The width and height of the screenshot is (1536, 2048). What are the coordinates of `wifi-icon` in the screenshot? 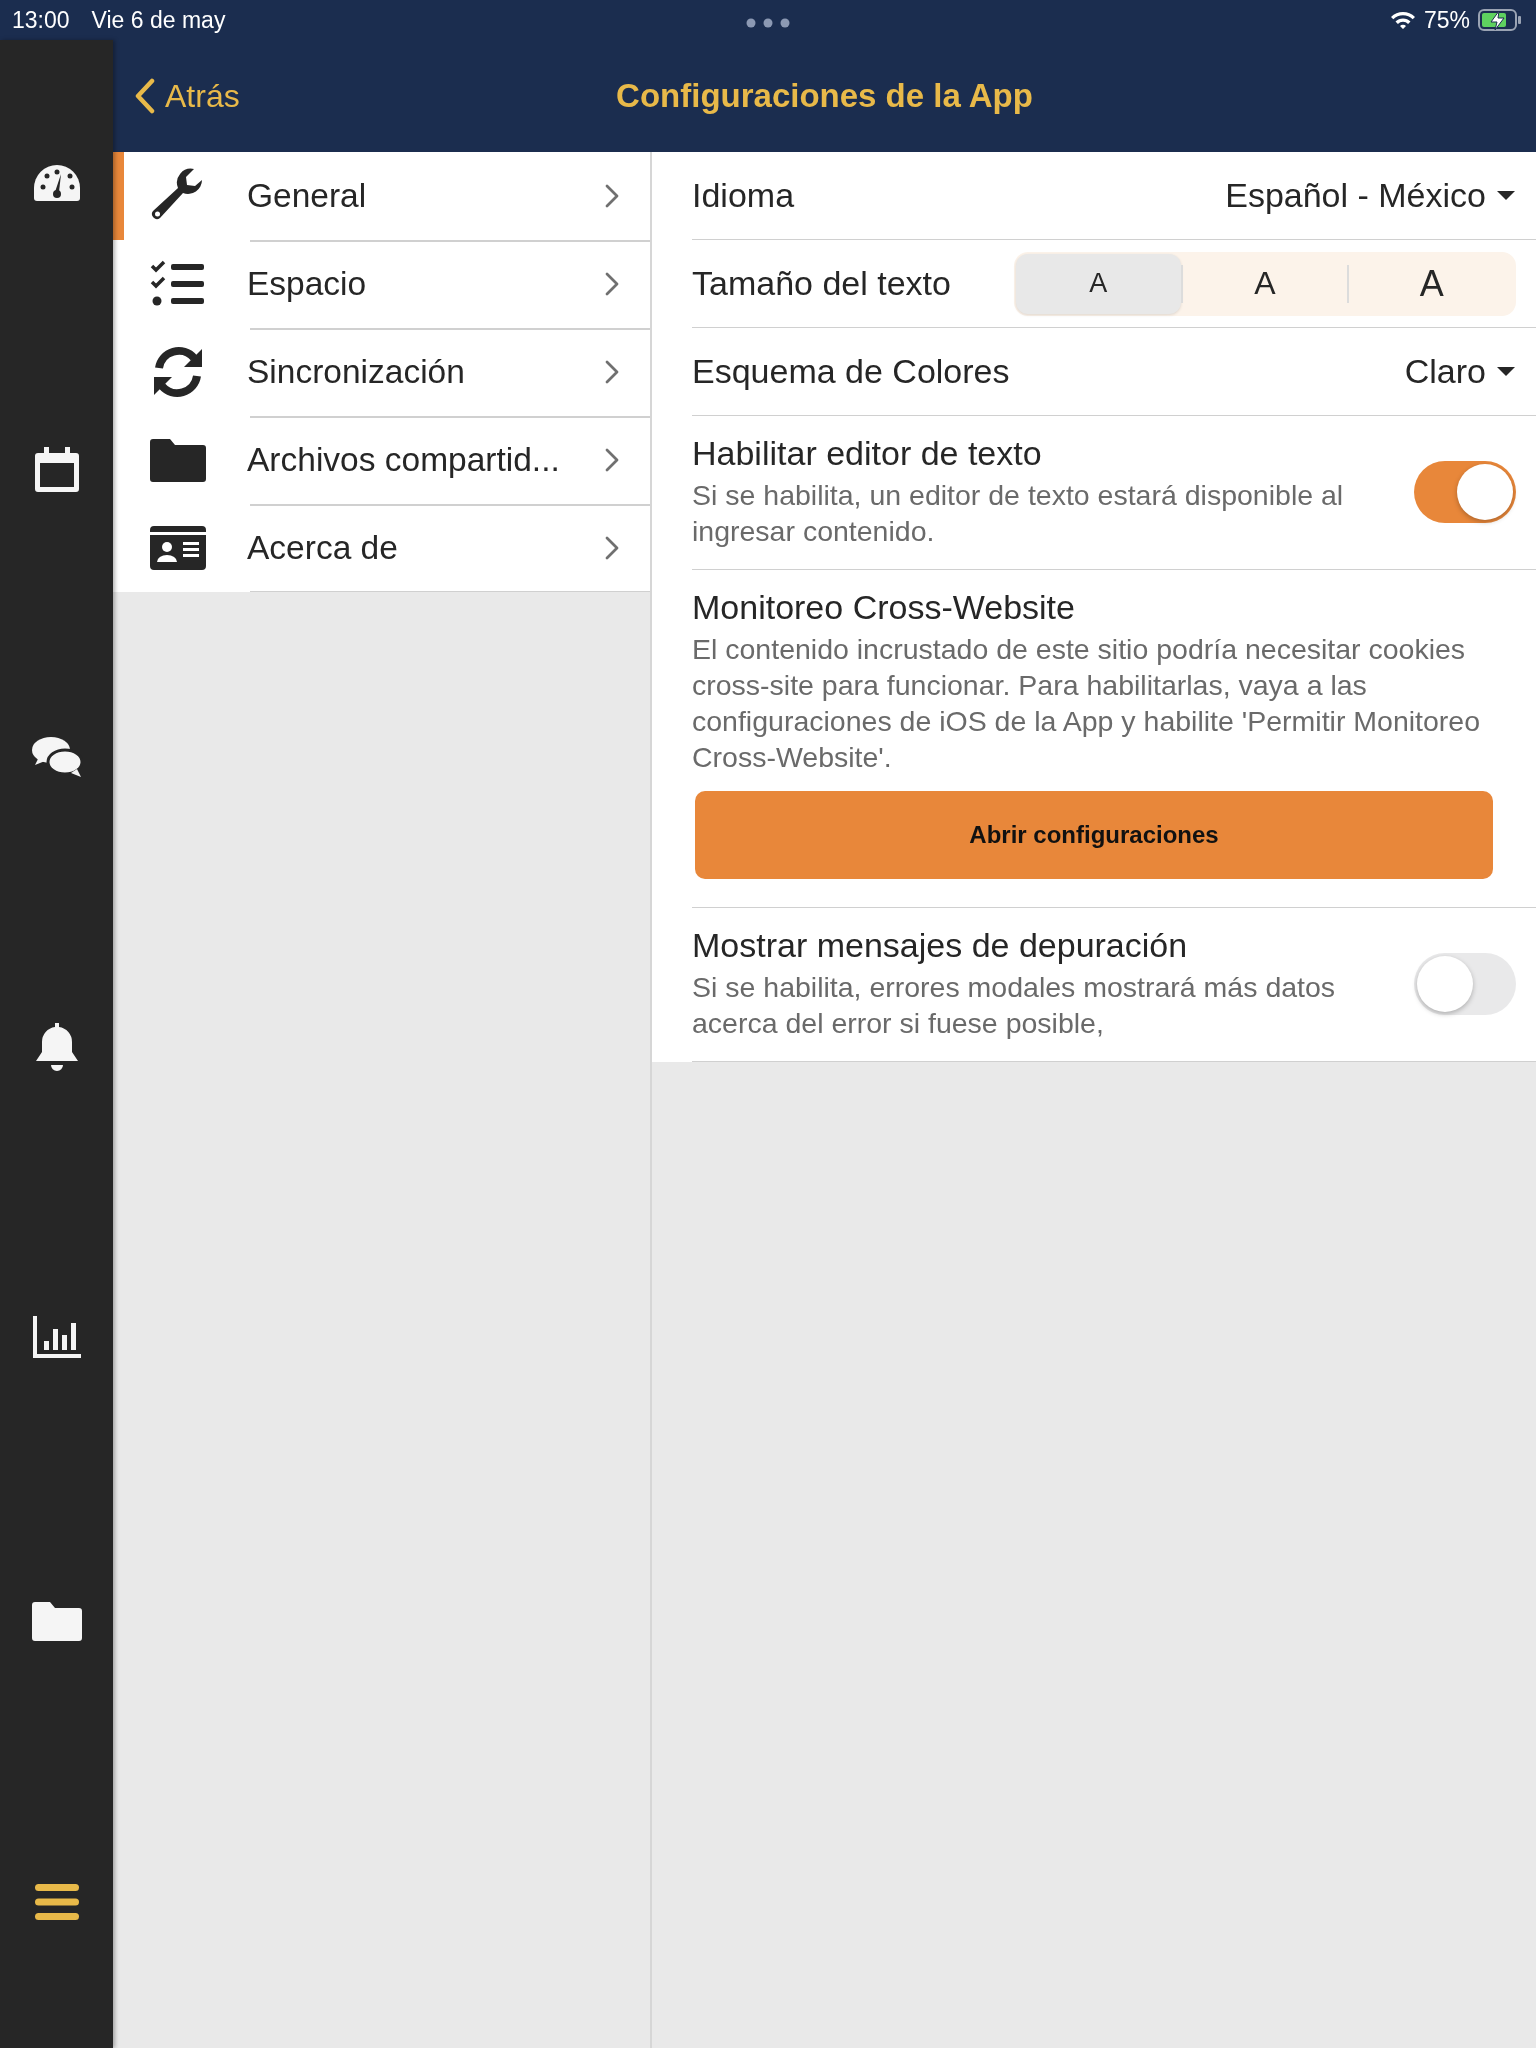 It's located at (1402, 20).